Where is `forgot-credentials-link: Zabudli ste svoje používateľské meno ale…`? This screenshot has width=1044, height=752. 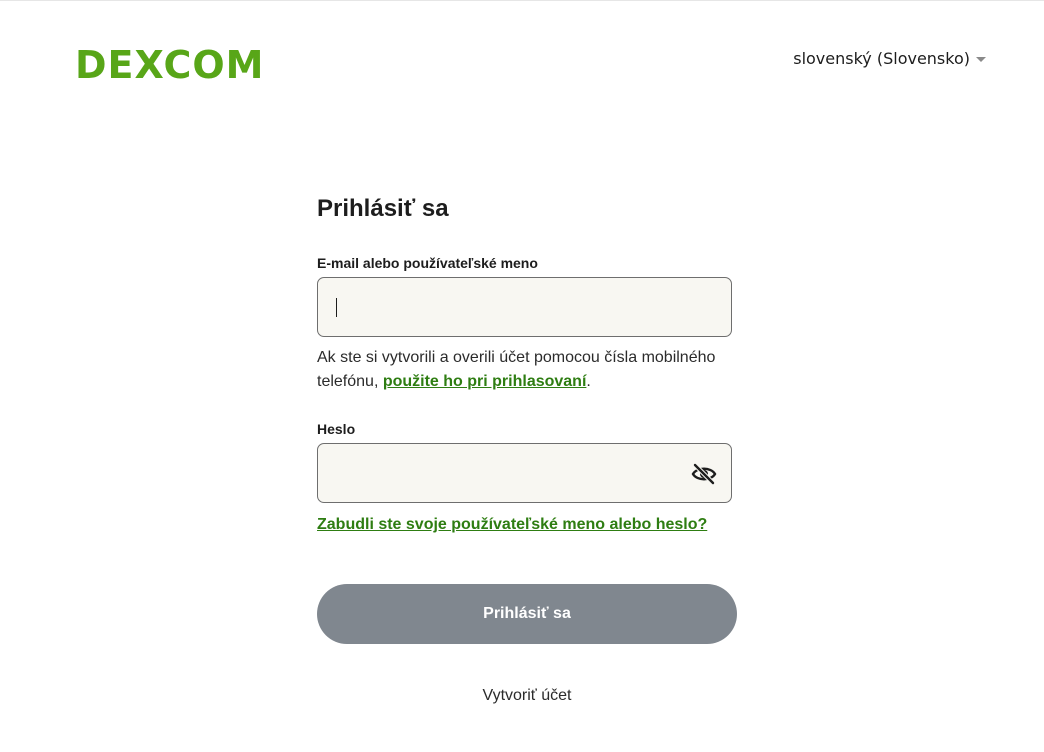
forgot-credentials-link: Zabudli ste svoje používateľské meno ale… is located at coordinates (512, 524).